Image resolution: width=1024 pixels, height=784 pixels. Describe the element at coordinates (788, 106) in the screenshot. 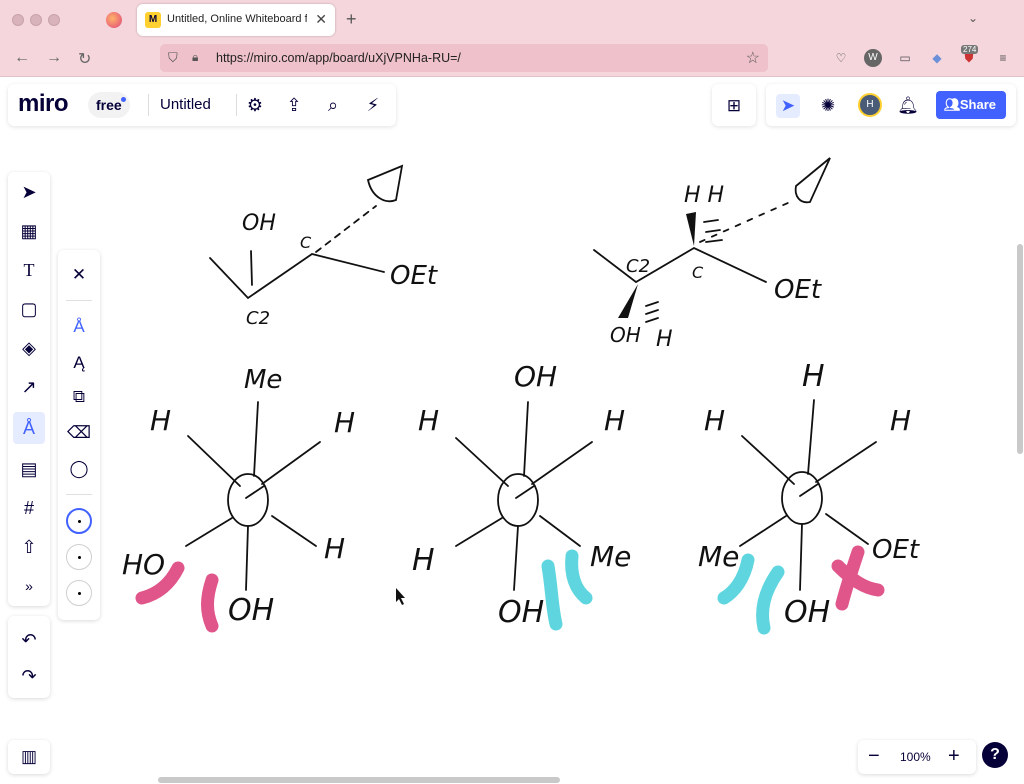

I see `cursor-icon: ➤` at that location.